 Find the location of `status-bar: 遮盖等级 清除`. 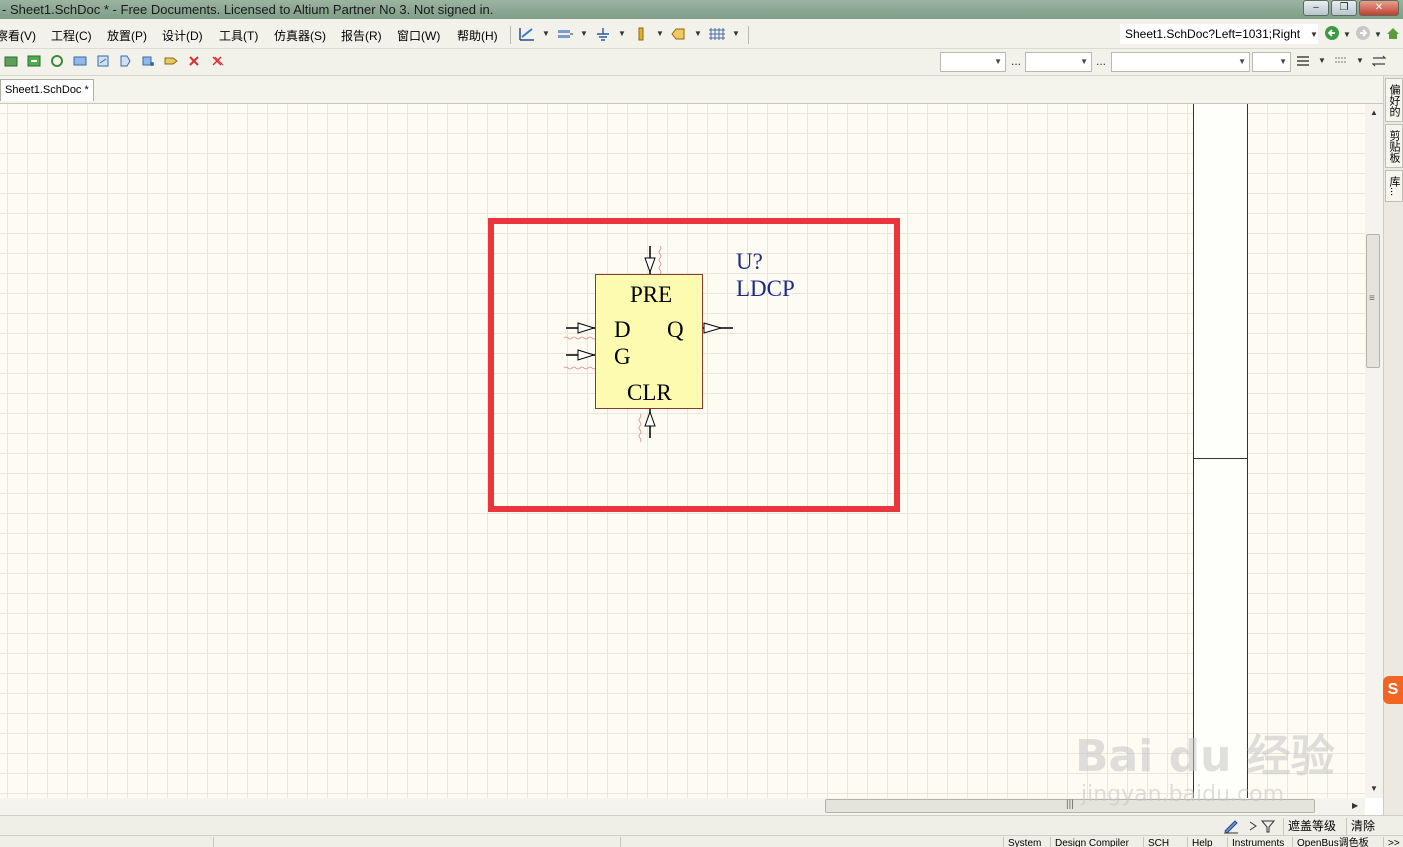

status-bar: 遮盖等级 清除 is located at coordinates (701, 825).